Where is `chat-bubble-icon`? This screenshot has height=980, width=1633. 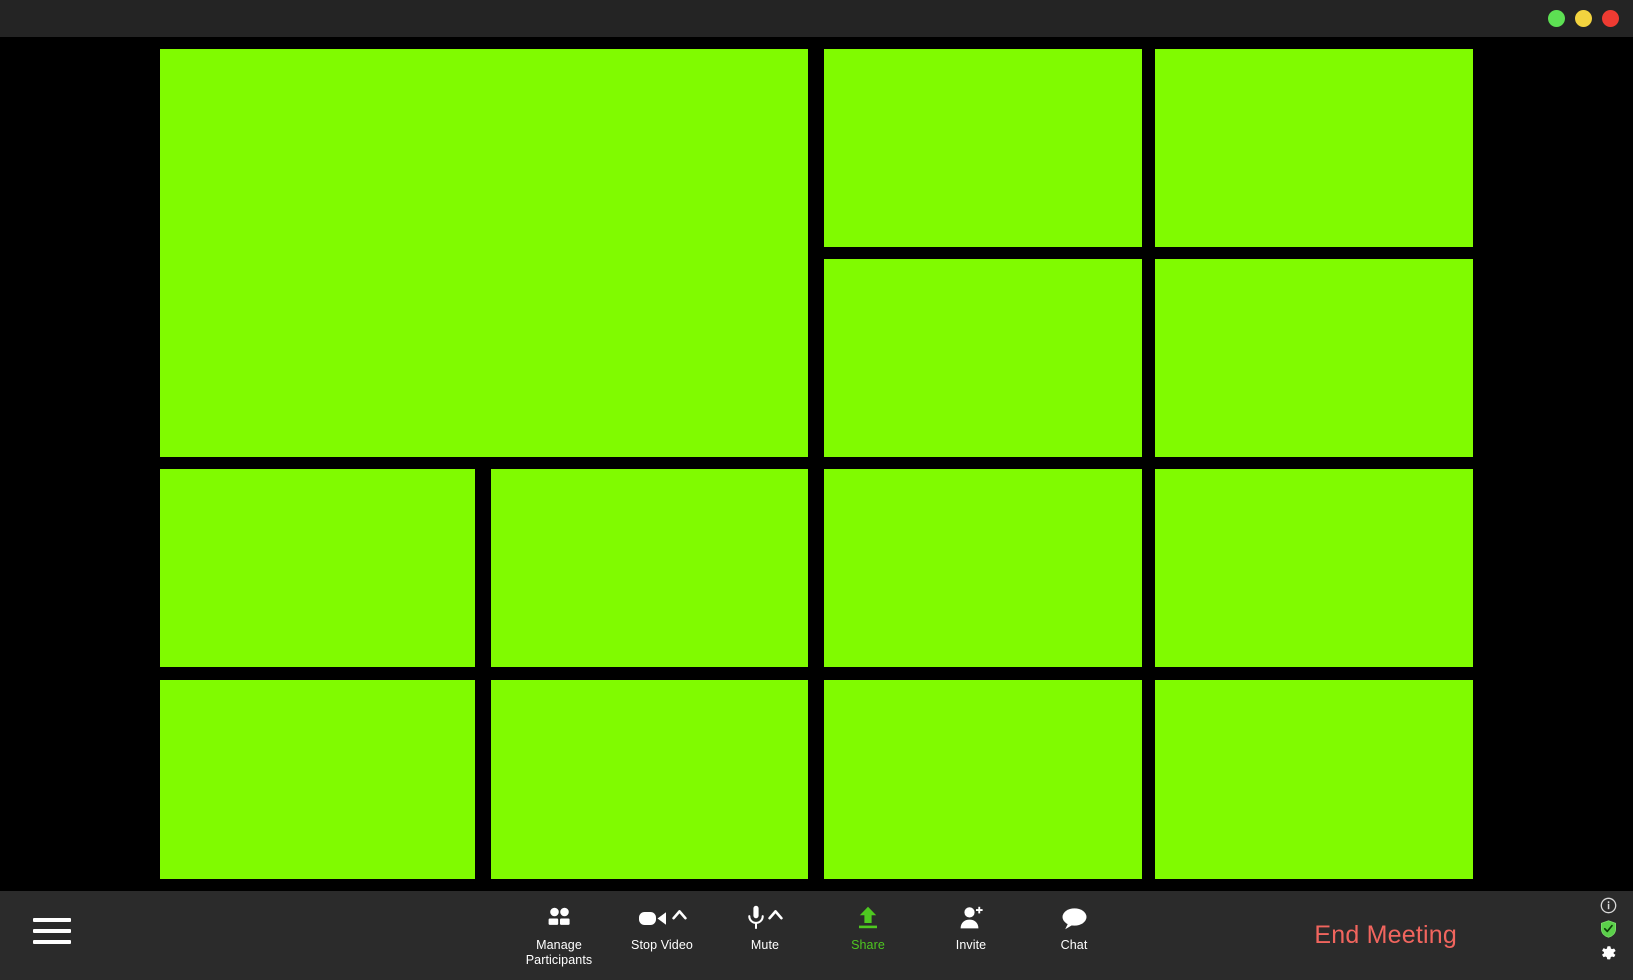
chat-bubble-icon is located at coordinates (1074, 918).